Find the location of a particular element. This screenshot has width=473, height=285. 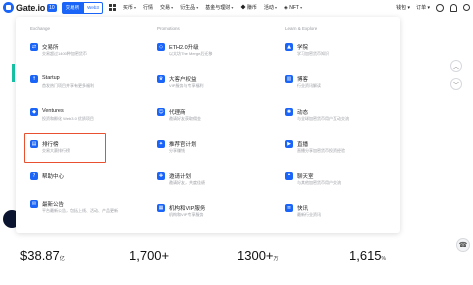

menu-item-affiliate: ☺ 代理商 邀请好友获取佣金 is located at coordinates (211, 120).